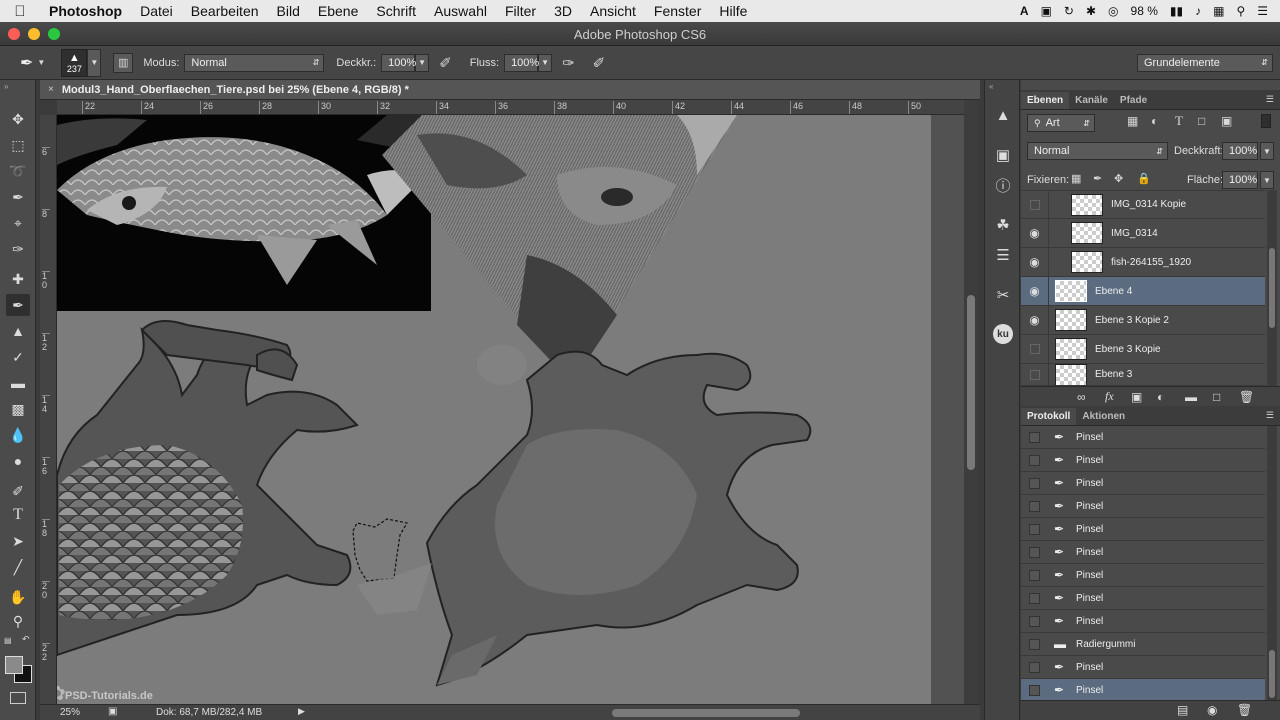 Image resolution: width=1280 pixels, height=720 pixels. What do you see at coordinates (1118, 178) in the screenshot?
I see `lock-position-icon: ✥` at bounding box center [1118, 178].